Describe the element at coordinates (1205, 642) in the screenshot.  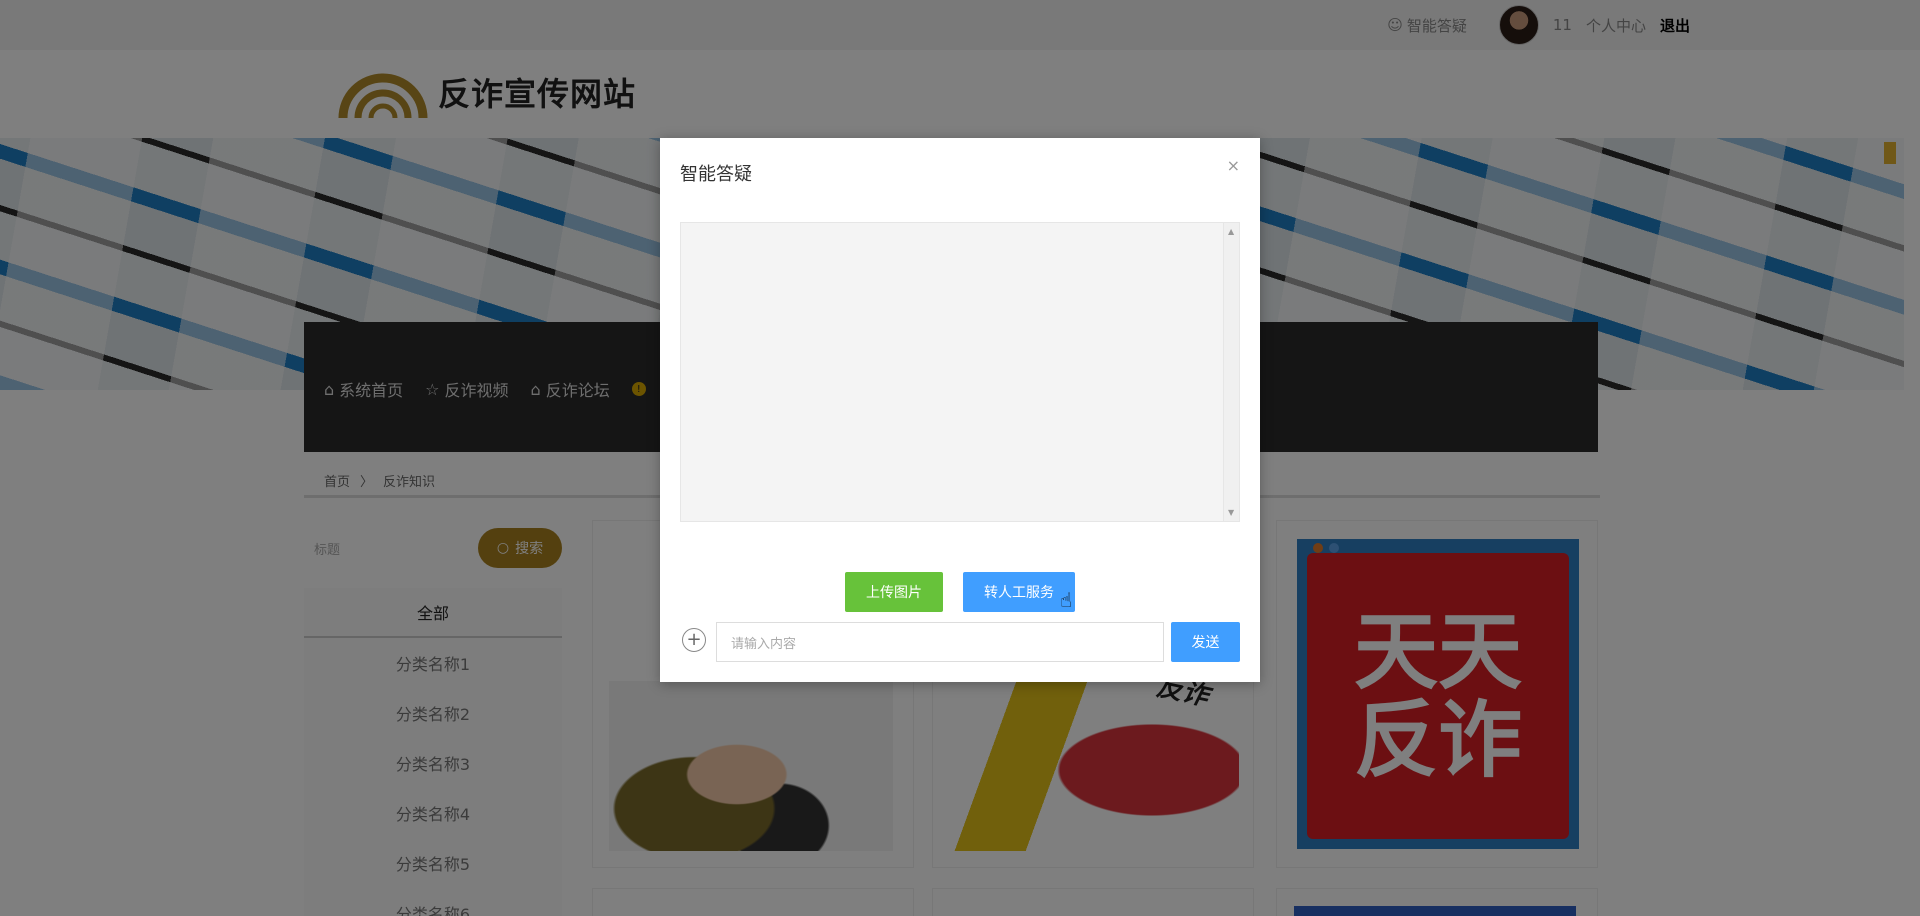
I see `send-button: 发送` at that location.